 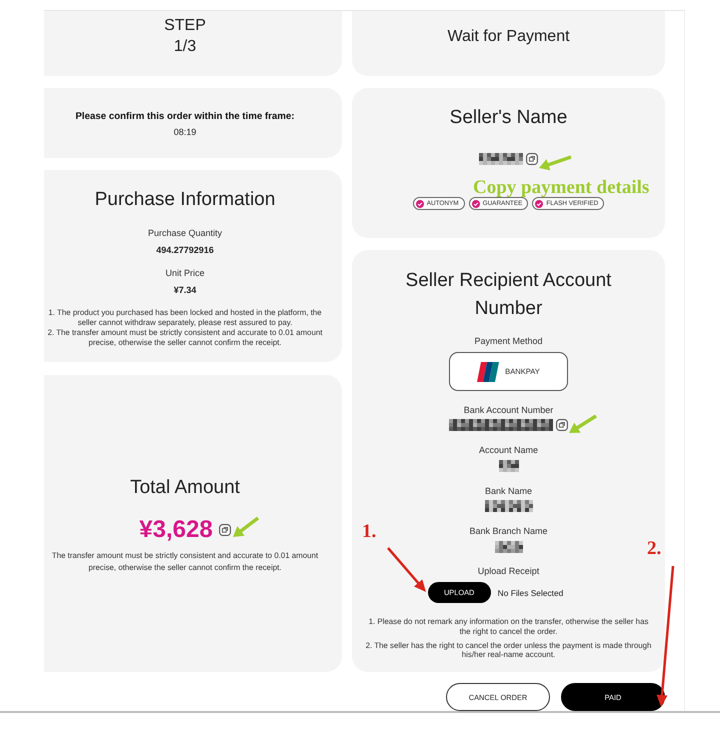 What do you see at coordinates (176, 530) in the screenshot?
I see `total-amount: ¥3,628` at bounding box center [176, 530].